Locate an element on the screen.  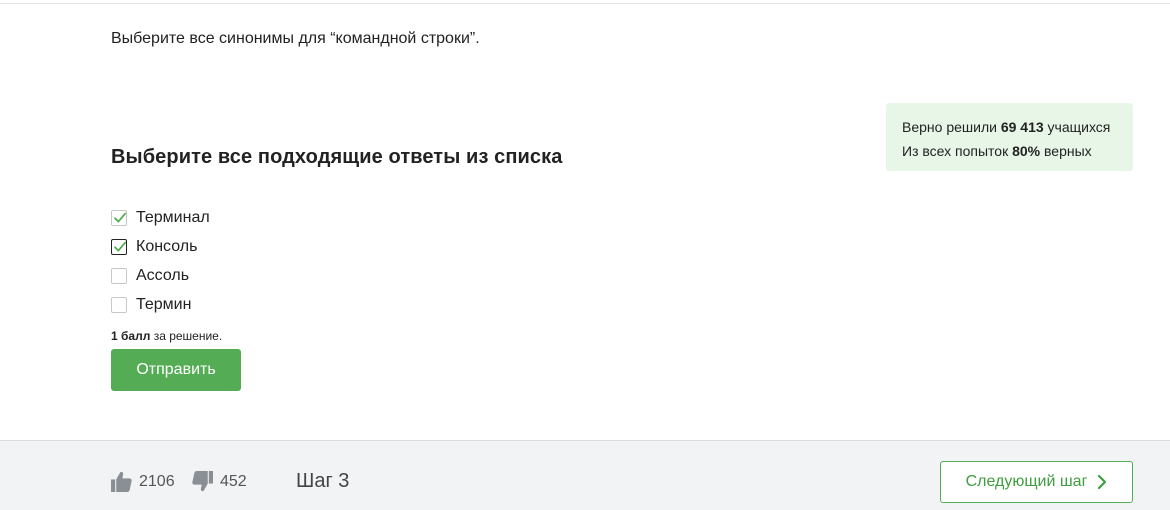
like-count: 2106 is located at coordinates (157, 481).